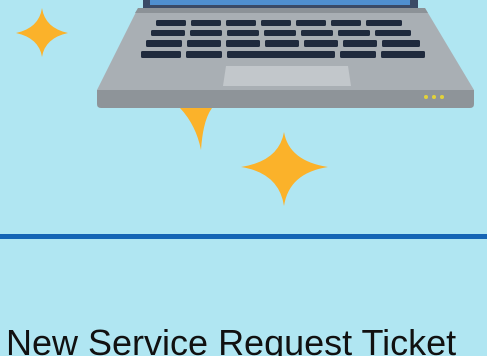  What do you see at coordinates (243, 236) in the screenshot?
I see `divider` at bounding box center [243, 236].